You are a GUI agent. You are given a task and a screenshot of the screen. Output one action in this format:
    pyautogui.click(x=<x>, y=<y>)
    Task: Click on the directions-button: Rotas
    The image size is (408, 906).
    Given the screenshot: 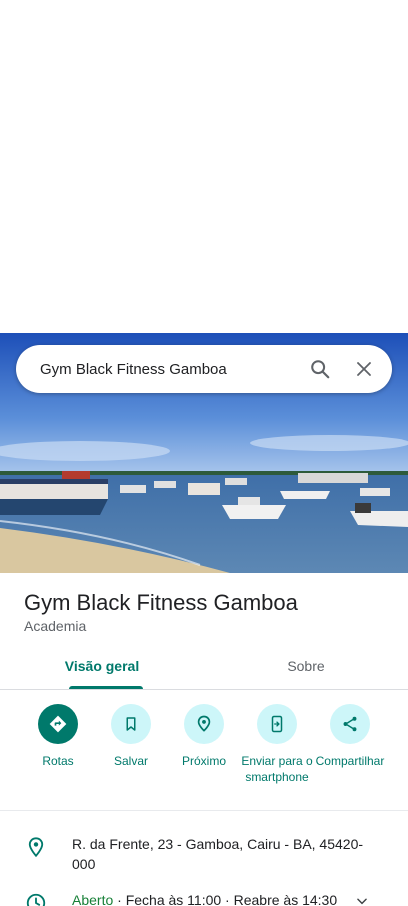 What is the action you would take?
    pyautogui.click(x=58, y=736)
    